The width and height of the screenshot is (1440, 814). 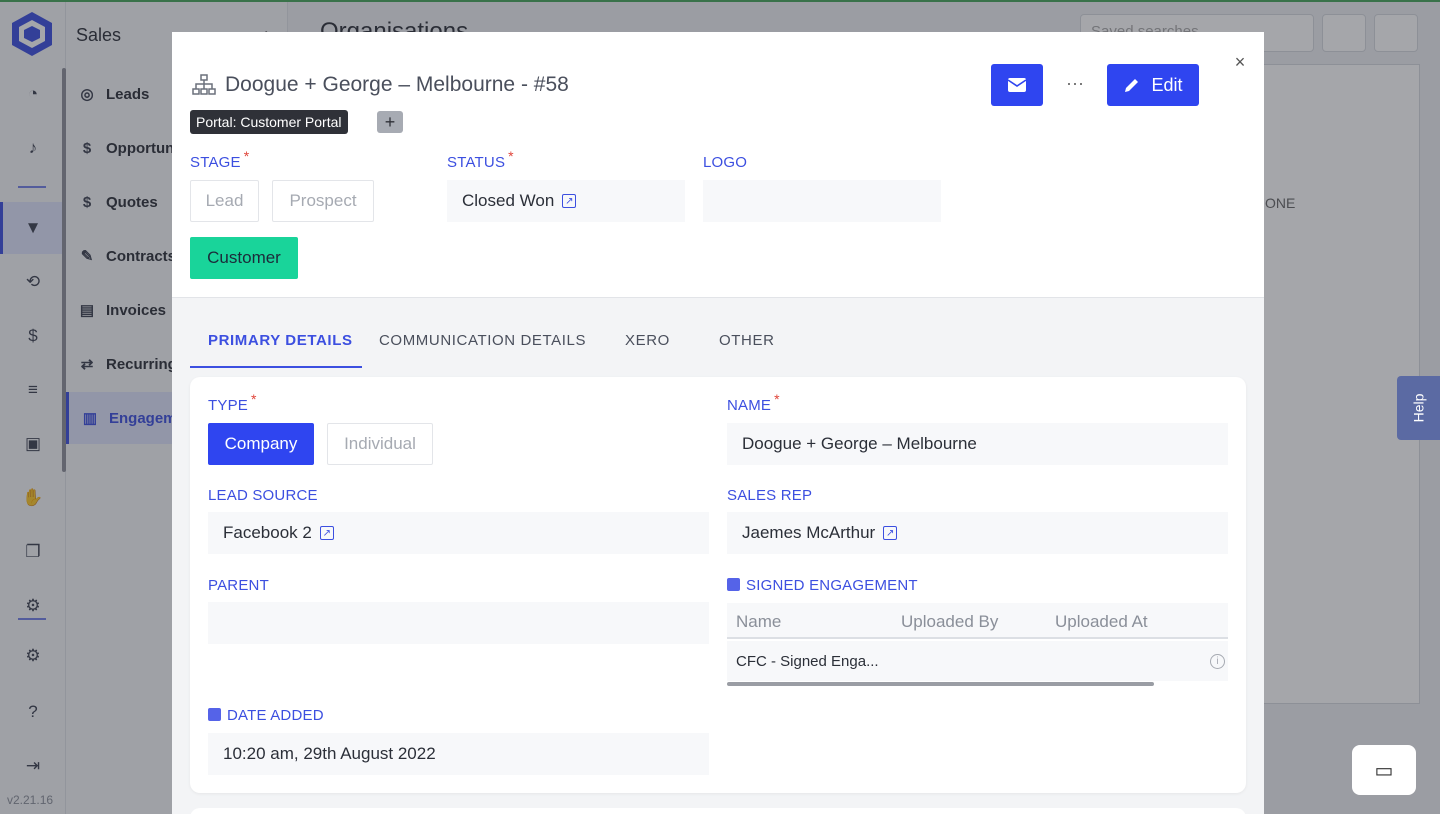 What do you see at coordinates (770, 495) in the screenshot?
I see `sales-rep-label: SALES REP` at bounding box center [770, 495].